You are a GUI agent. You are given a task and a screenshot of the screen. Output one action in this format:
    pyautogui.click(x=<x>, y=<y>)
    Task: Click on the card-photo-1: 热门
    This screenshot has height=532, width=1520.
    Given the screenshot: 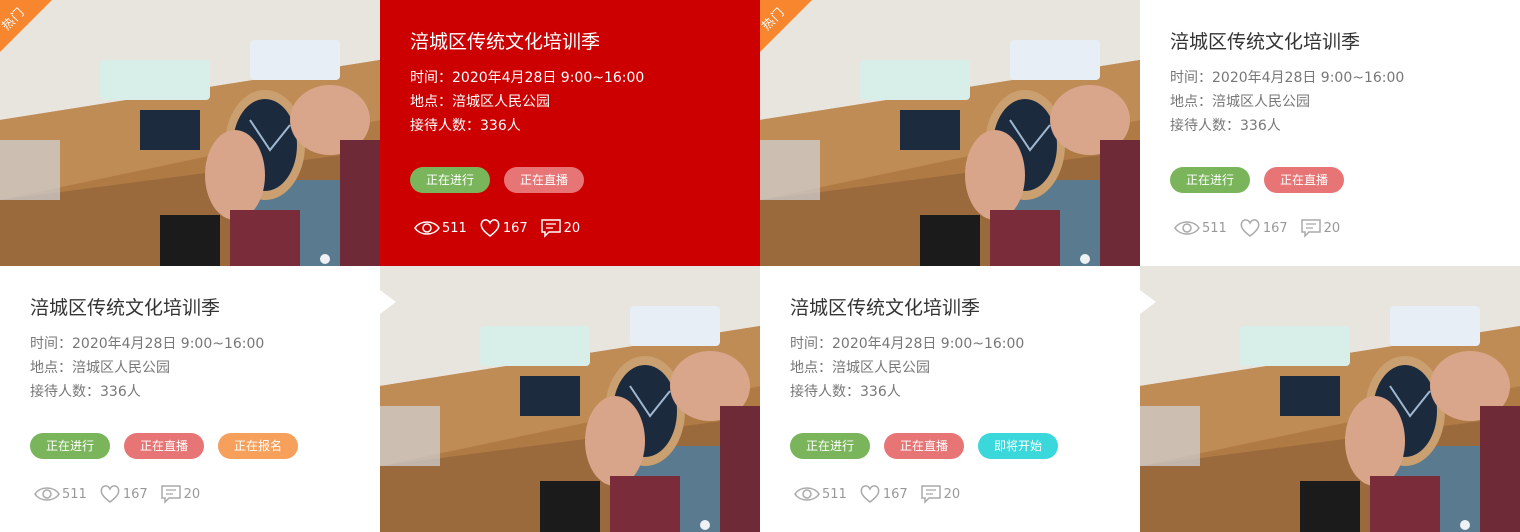 What is the action you would take?
    pyautogui.click(x=190, y=133)
    